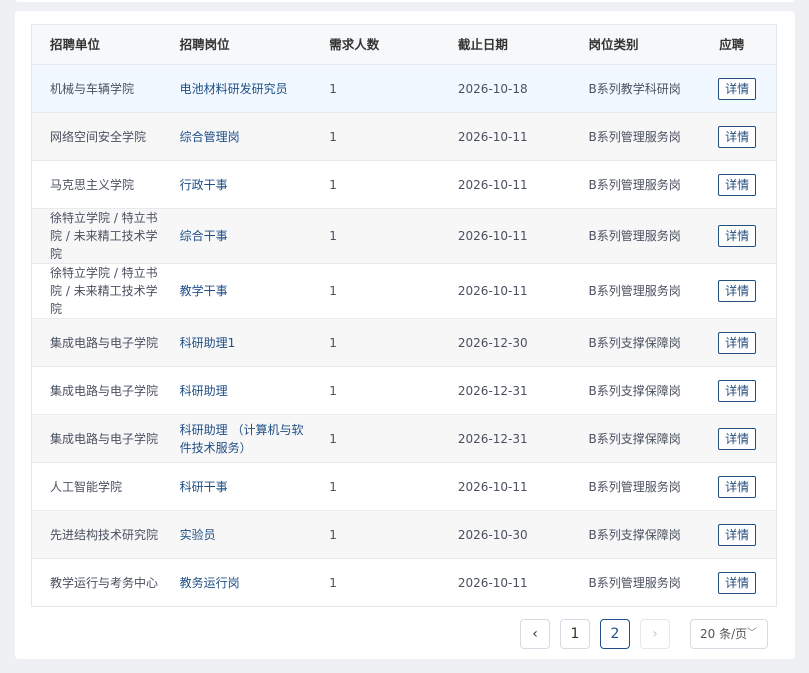 The image size is (809, 673). What do you see at coordinates (237, 185) in the screenshot?
I see `post-cell: 行政干事` at bounding box center [237, 185].